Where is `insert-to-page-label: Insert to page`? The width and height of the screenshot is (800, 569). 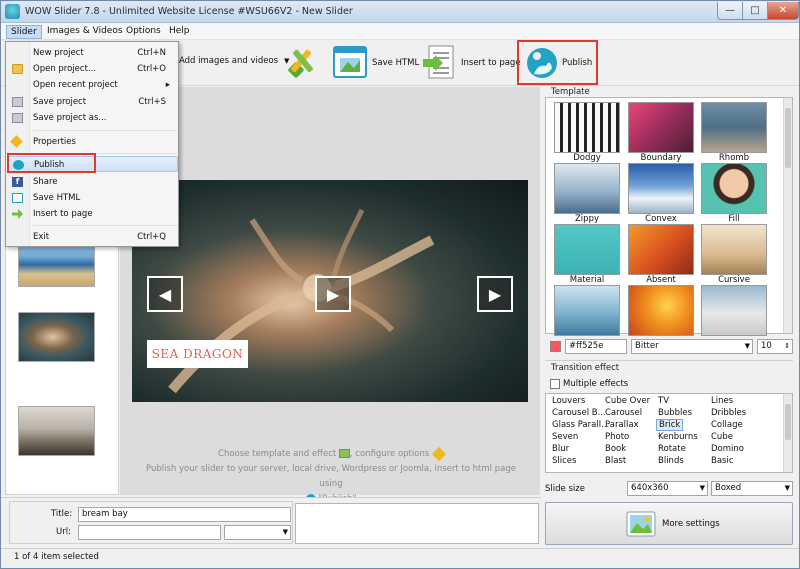 insert-to-page-label: Insert to page is located at coordinates (491, 63).